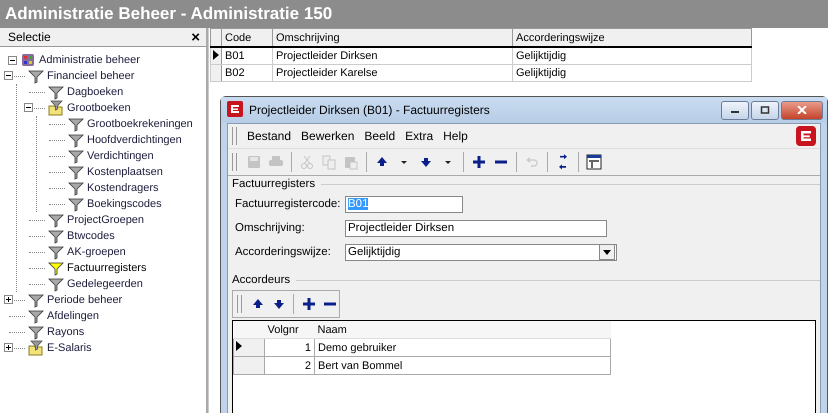 The image size is (828, 413). Describe the element at coordinates (123, 188) in the screenshot. I see `tree-item: Kostendragers` at that location.